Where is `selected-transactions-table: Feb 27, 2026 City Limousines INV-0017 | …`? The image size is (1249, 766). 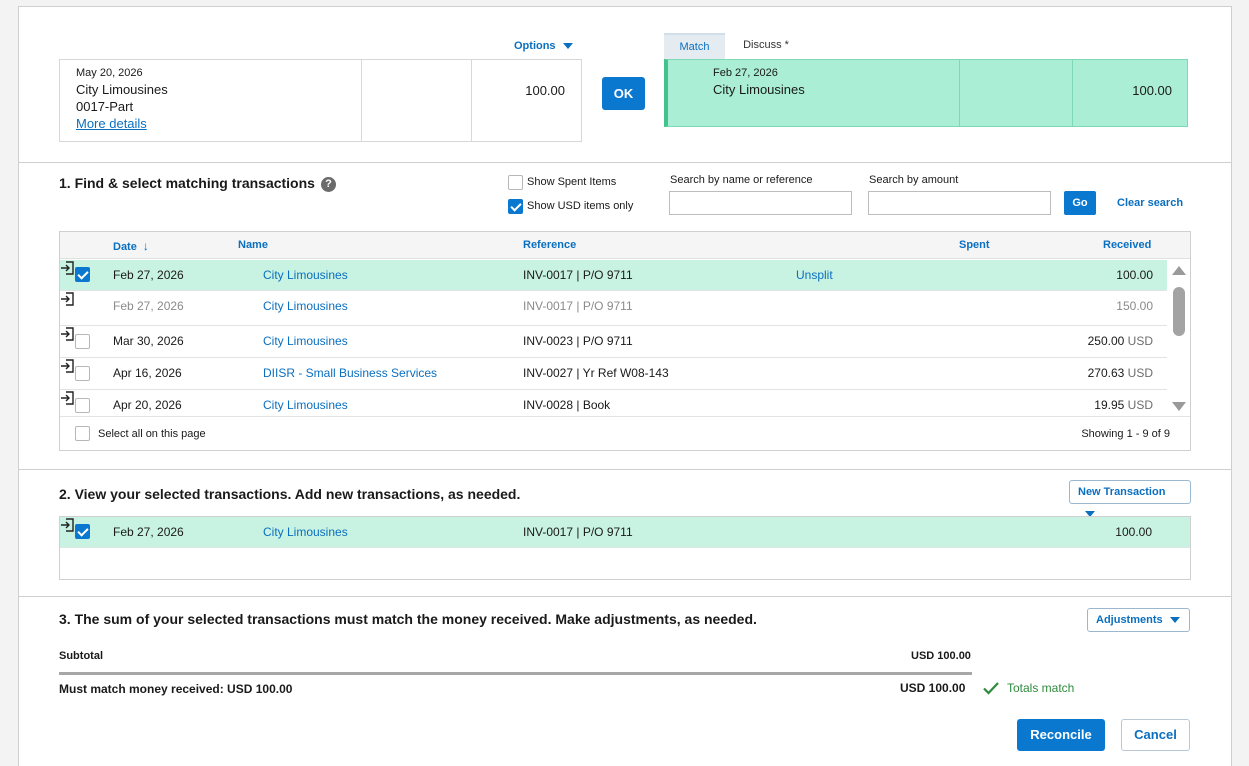
selected-transactions-table: Feb 27, 2026 City Limousines INV-0017 | … is located at coordinates (625, 548).